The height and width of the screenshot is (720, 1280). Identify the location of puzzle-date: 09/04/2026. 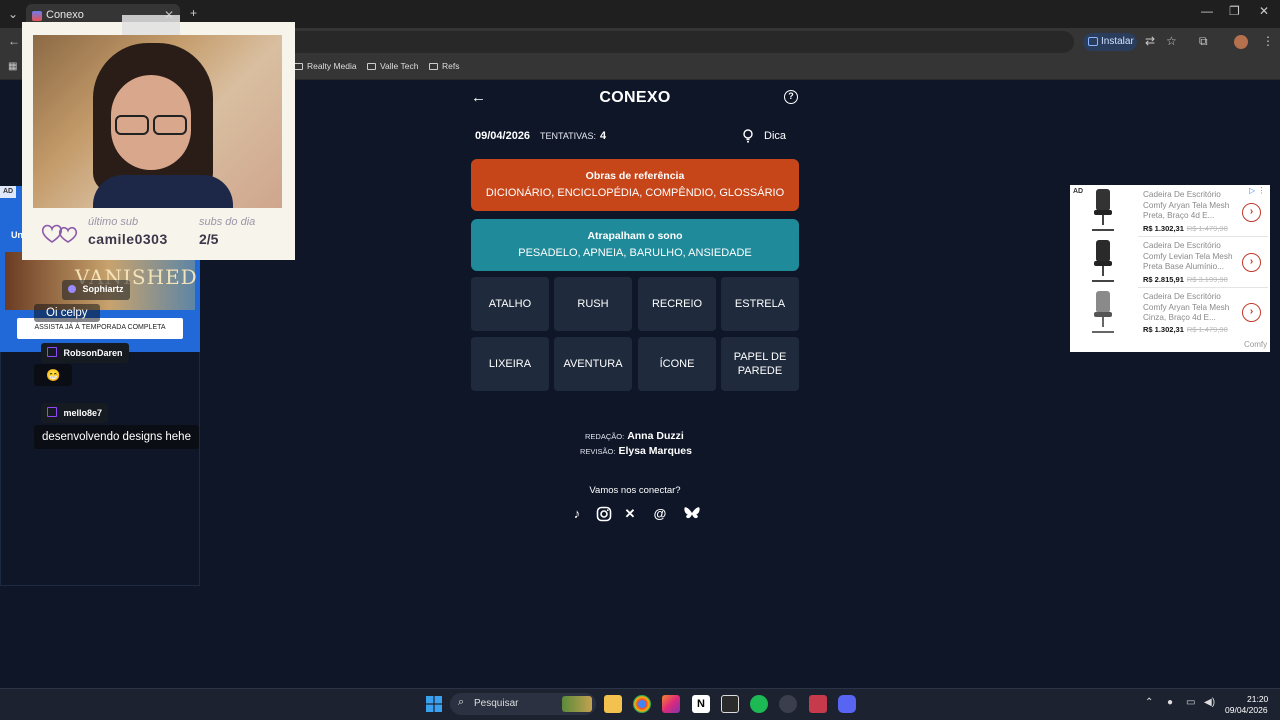
(503, 136).